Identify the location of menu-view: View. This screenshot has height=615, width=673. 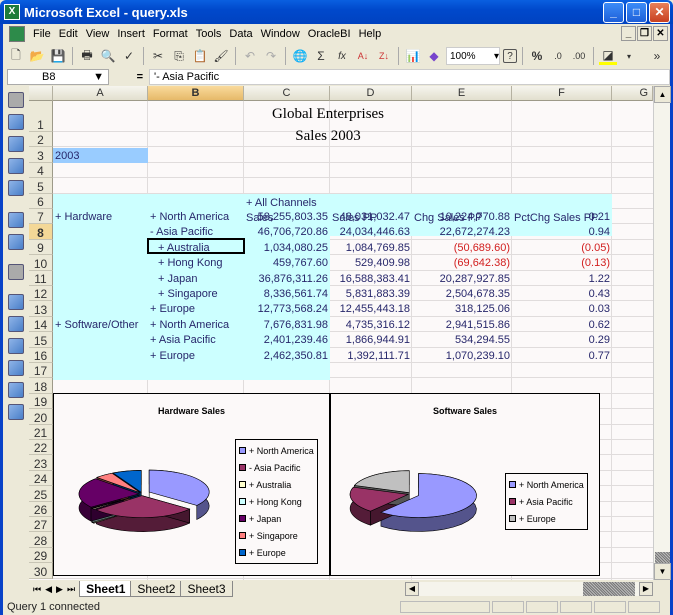
(98, 34).